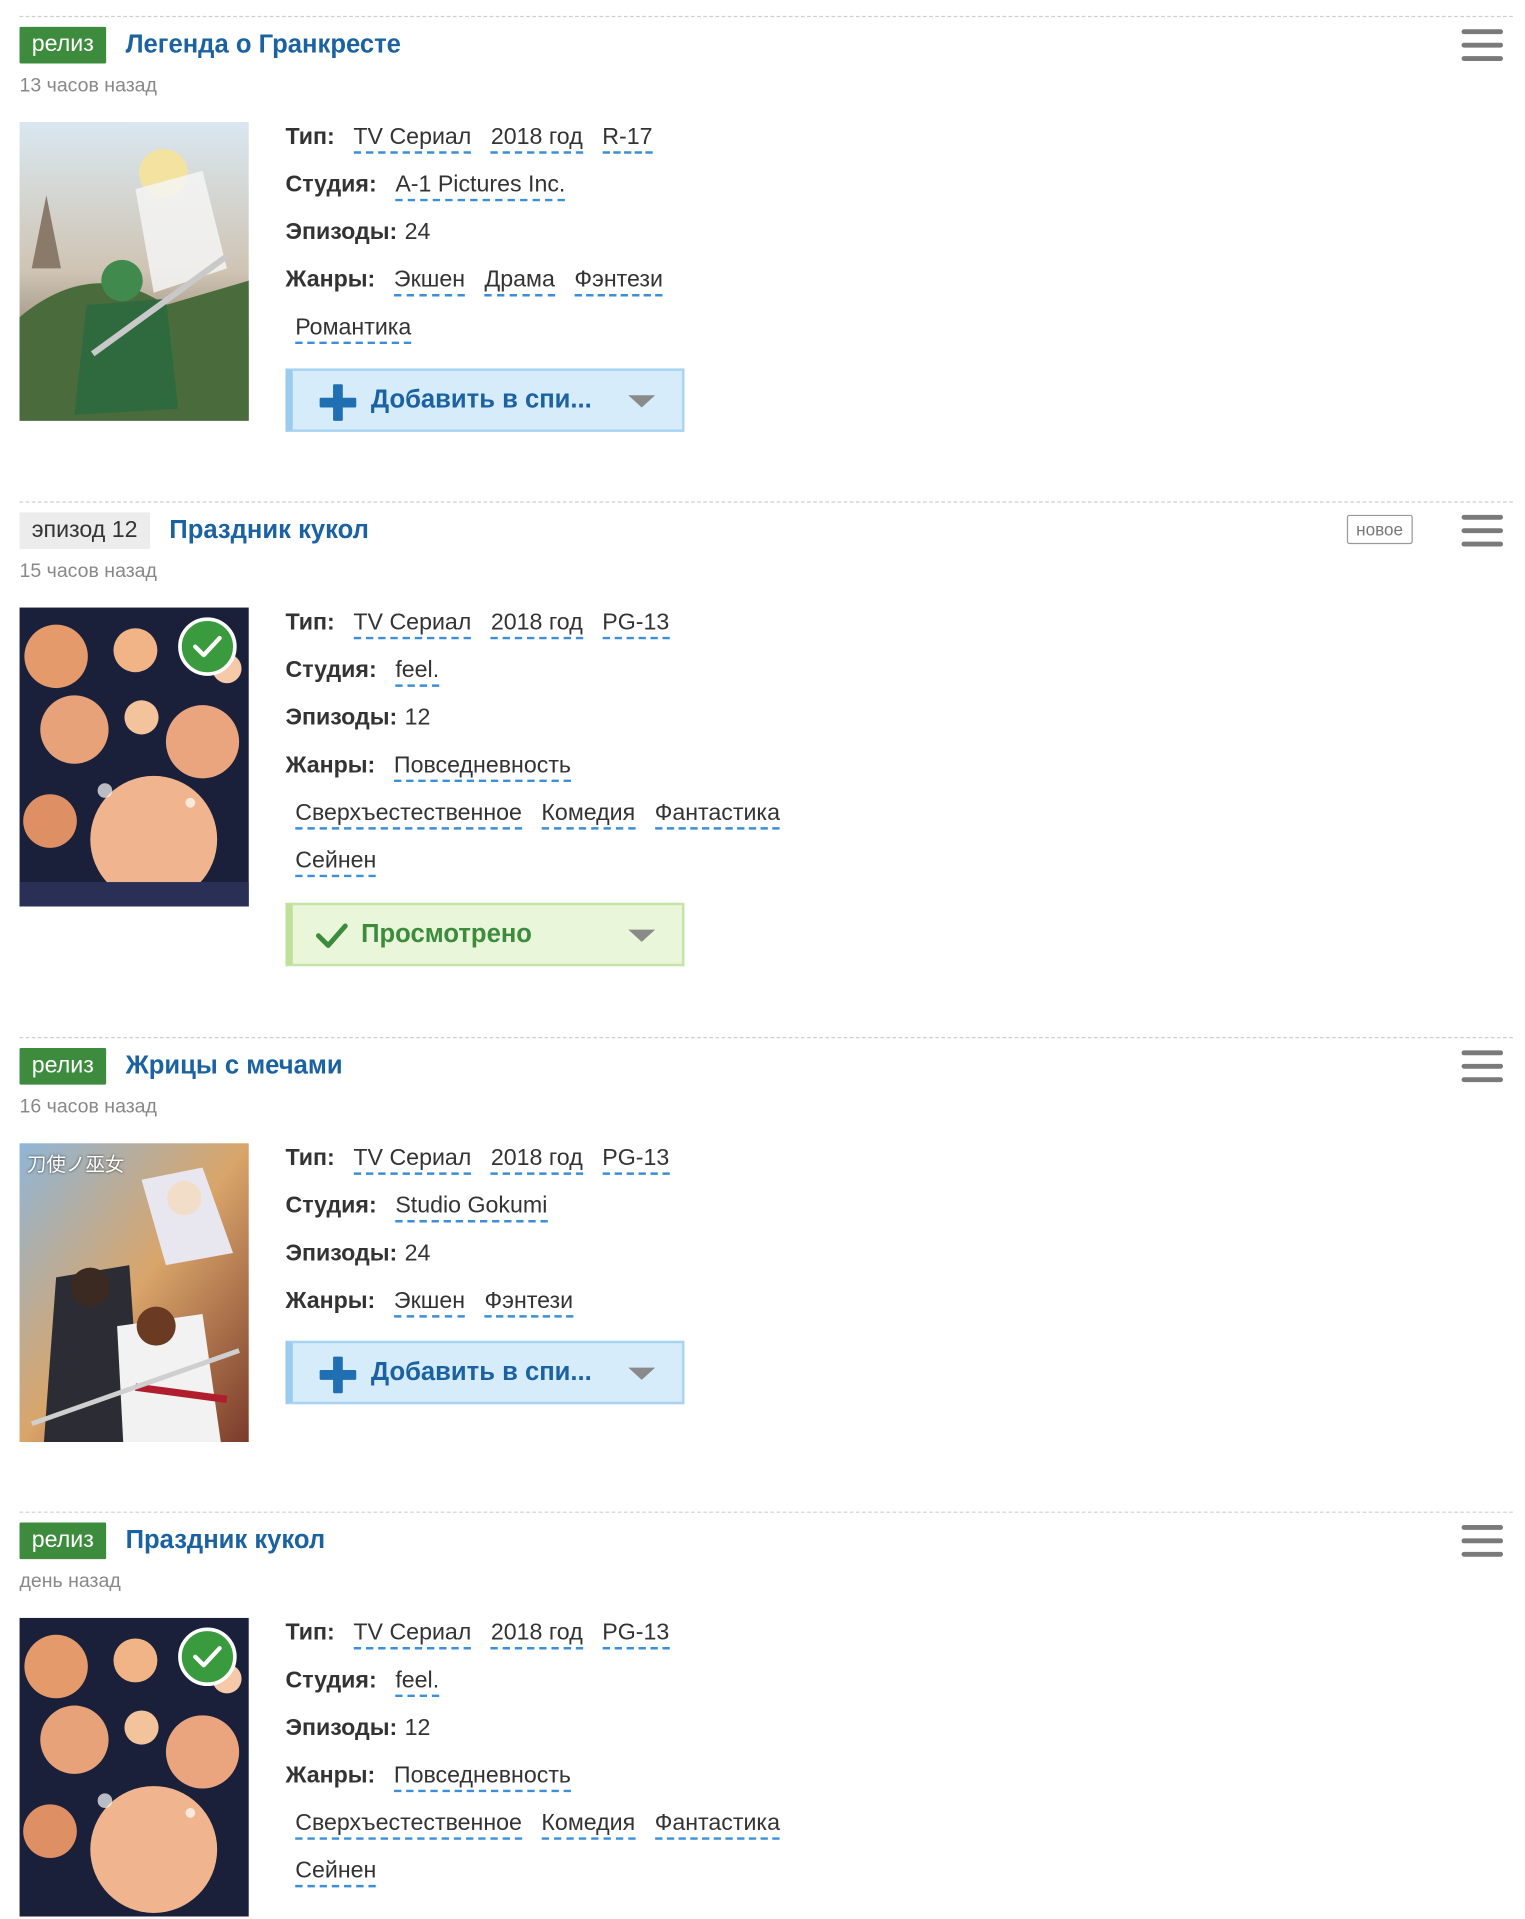  I want to click on timestamp: 15 часов назад, so click(88, 571).